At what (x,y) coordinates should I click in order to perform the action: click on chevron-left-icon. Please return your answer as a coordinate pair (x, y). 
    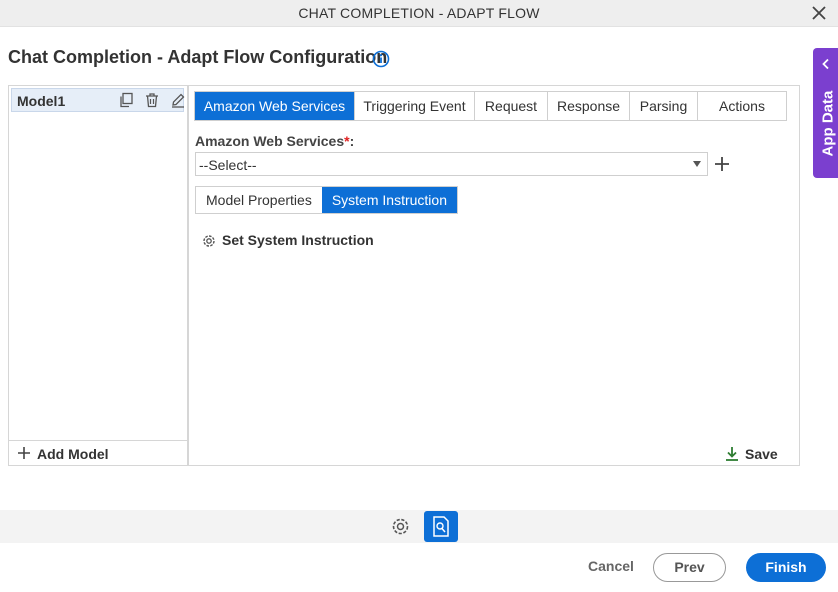
    Looking at the image, I should click on (825, 64).